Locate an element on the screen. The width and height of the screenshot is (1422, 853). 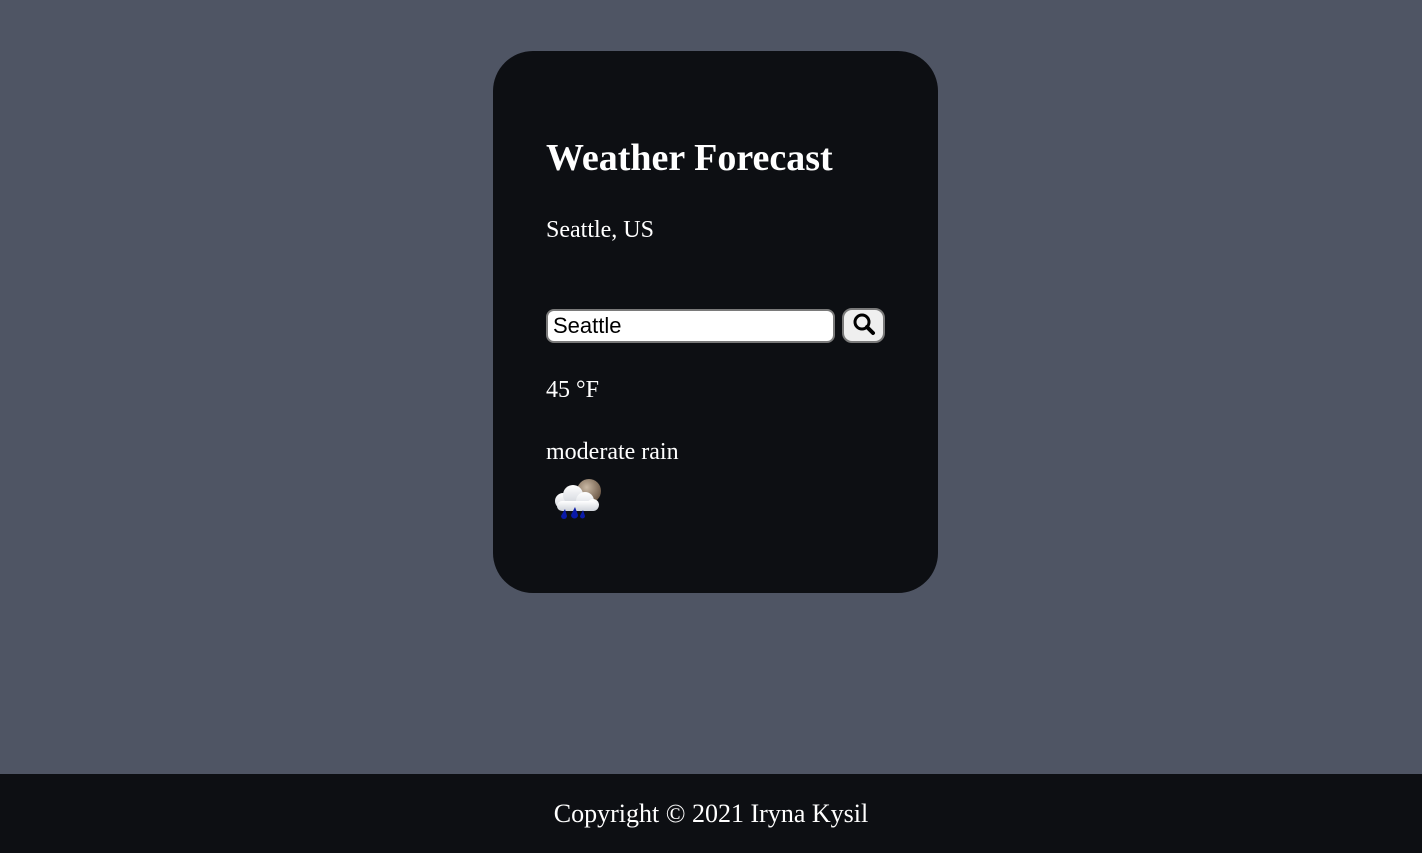
location-label: Seattle, US is located at coordinates (600, 230).